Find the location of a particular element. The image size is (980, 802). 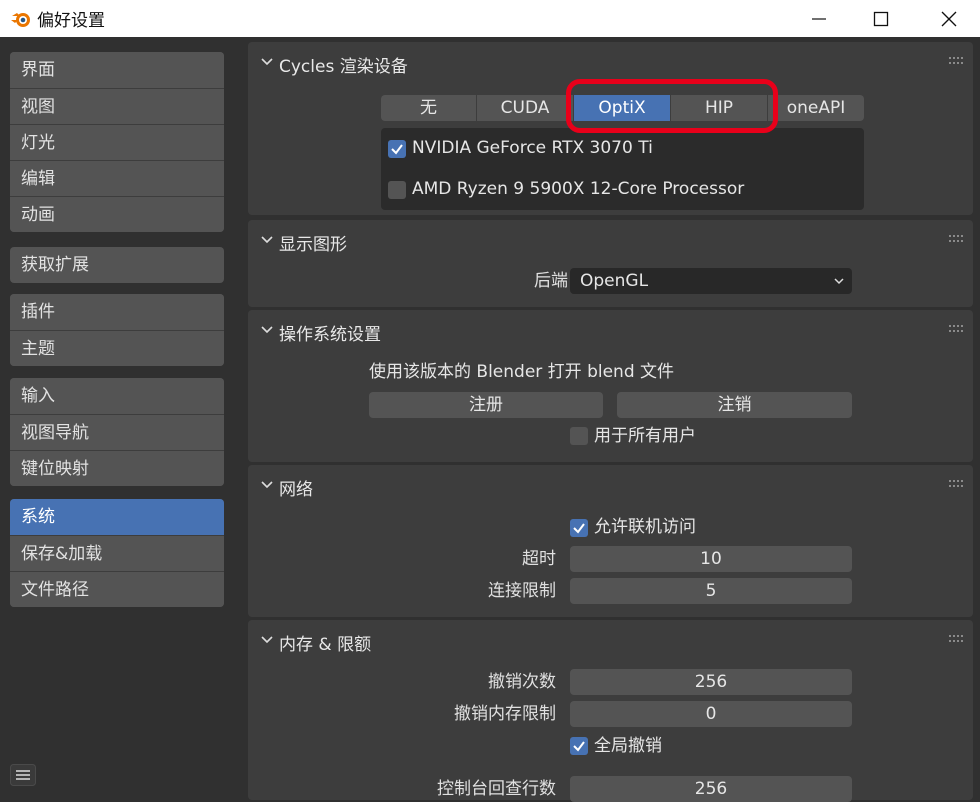

close-icon is located at coordinates (949, 18).